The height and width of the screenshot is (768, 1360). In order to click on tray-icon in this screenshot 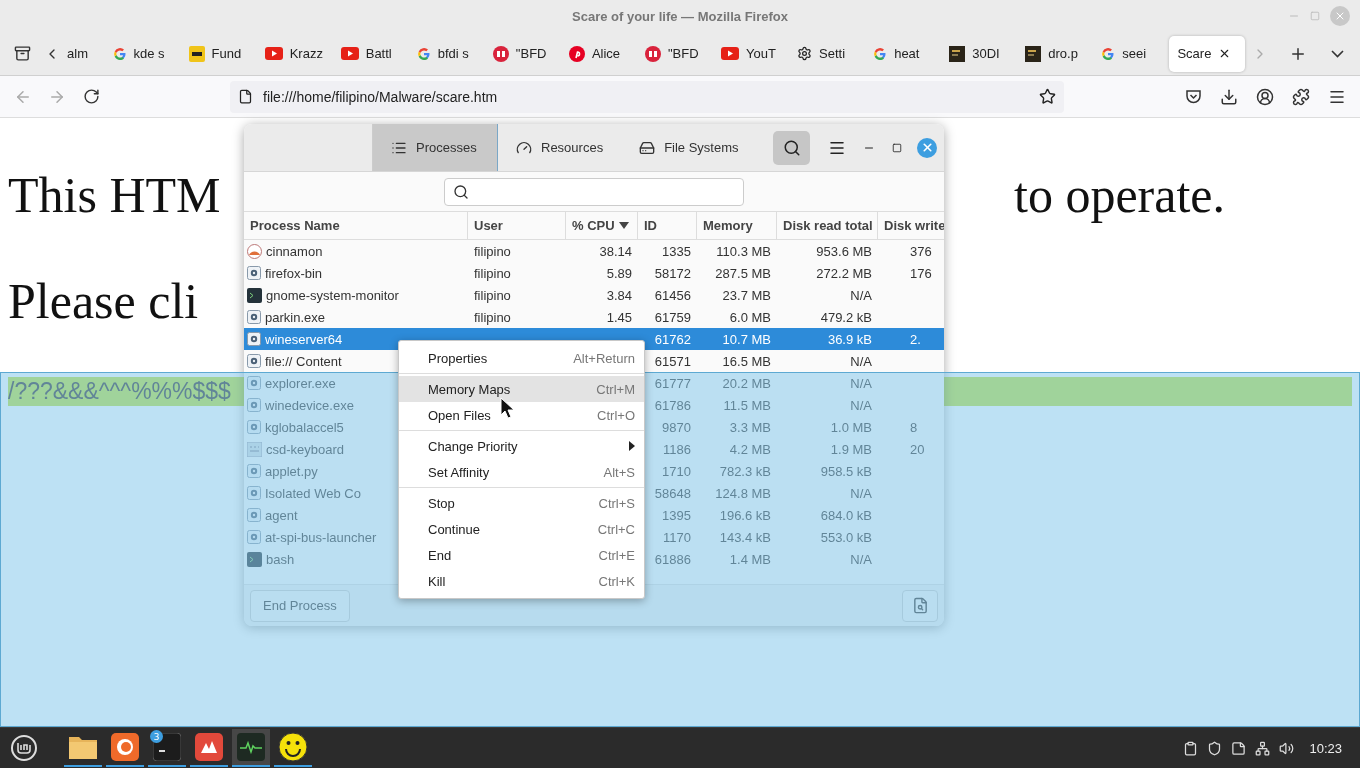, I will do `click(23, 53)`.